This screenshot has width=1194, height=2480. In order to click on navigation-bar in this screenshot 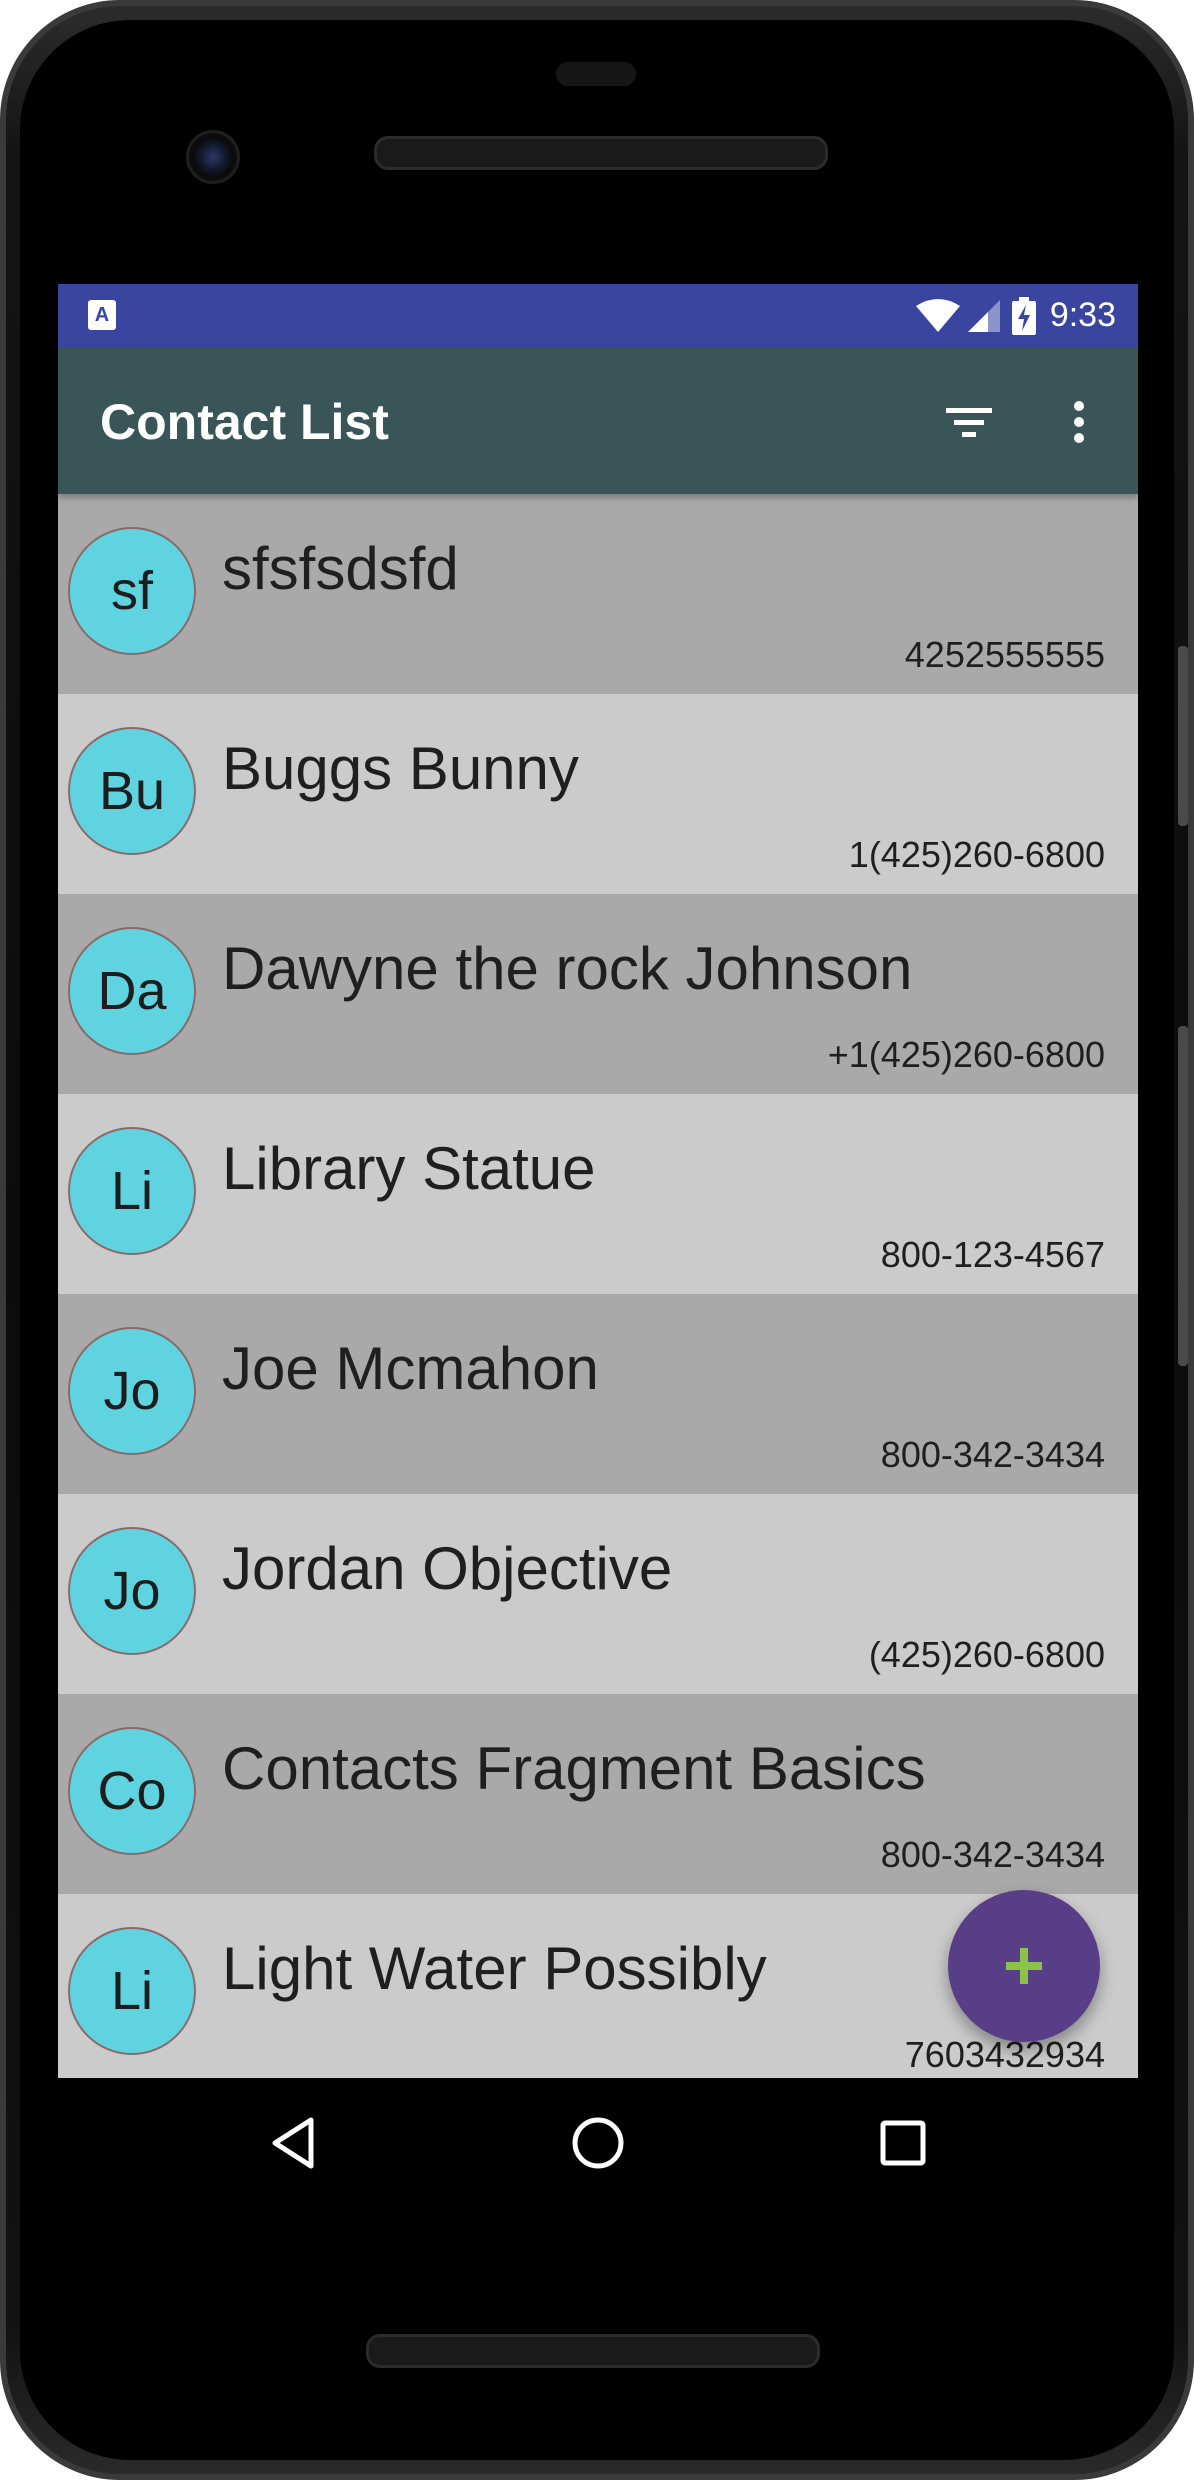, I will do `click(598, 2143)`.